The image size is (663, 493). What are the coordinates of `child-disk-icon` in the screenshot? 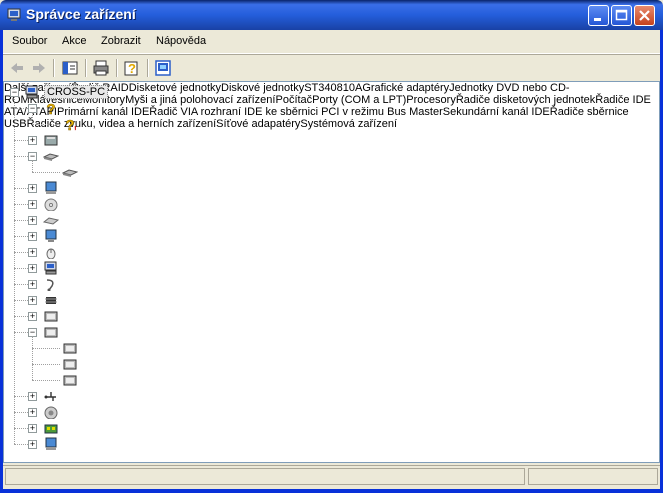 It's located at (70, 173).